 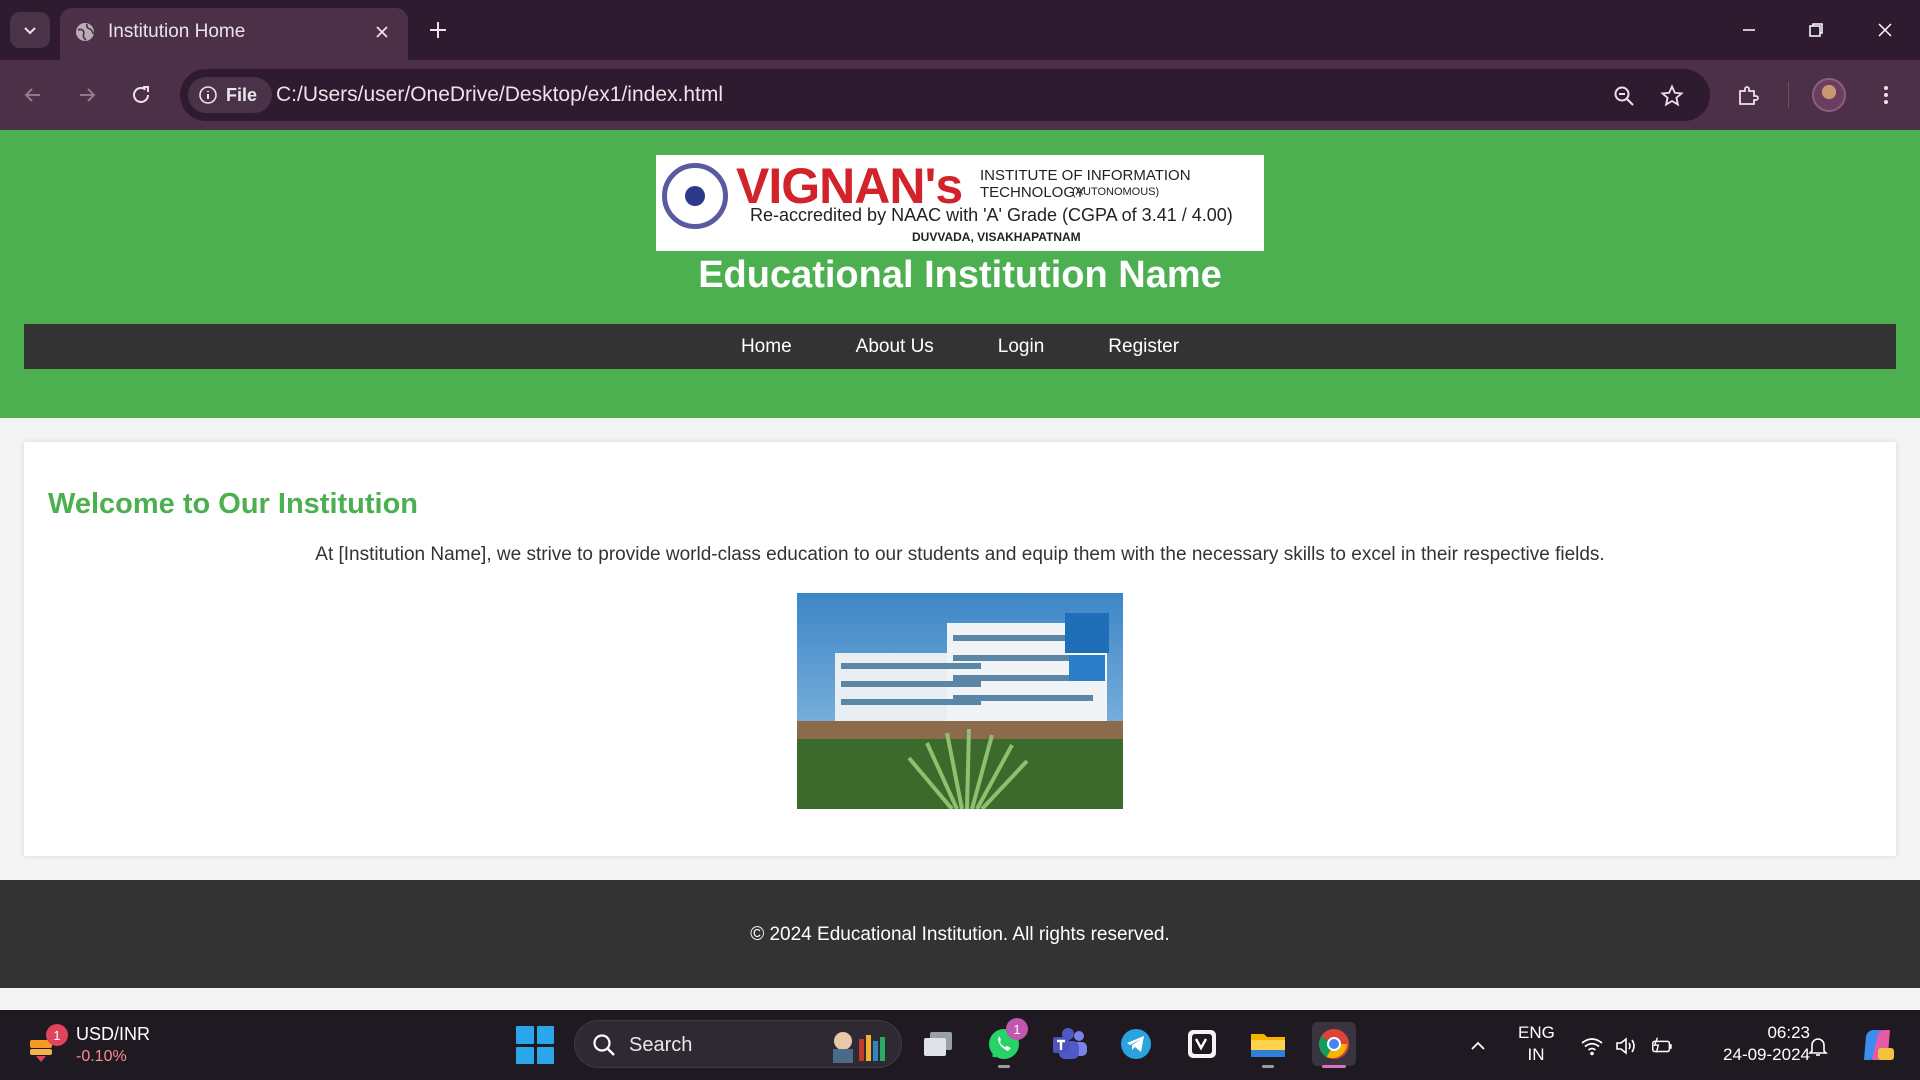 I want to click on taskbar-teams, so click(x=1070, y=1044).